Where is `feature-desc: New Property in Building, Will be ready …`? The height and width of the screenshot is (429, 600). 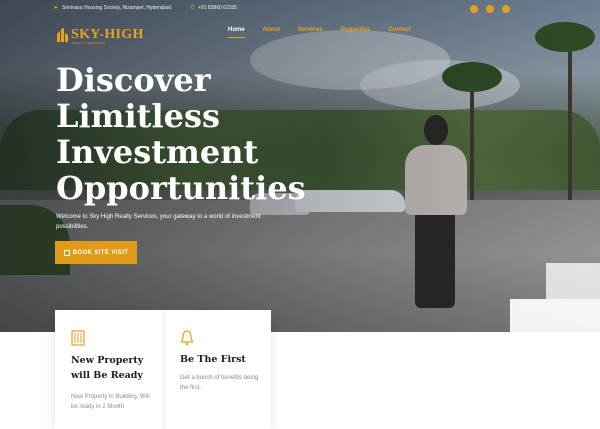 feature-desc: New Property in Building, Will be ready … is located at coordinates (110, 402).